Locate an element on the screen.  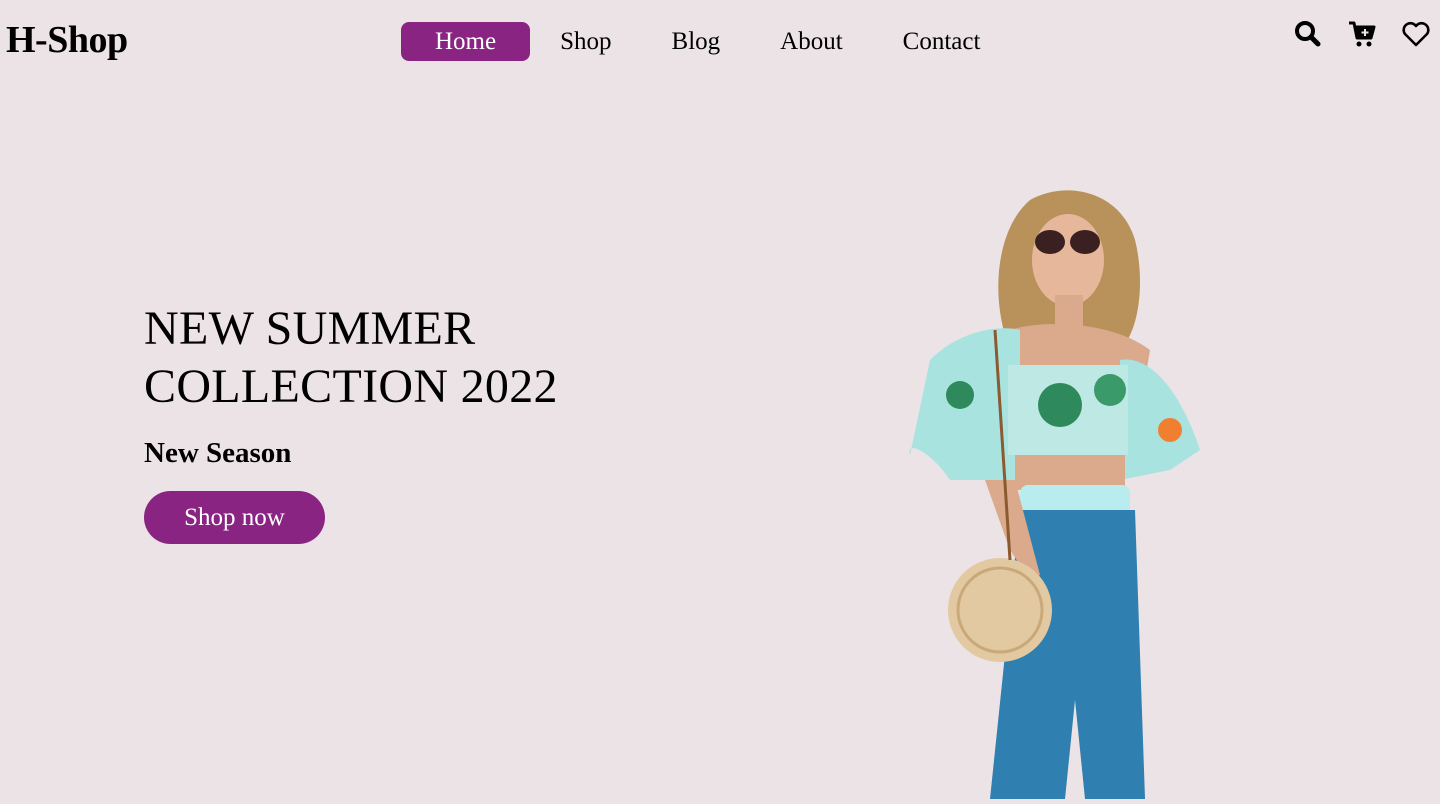
nav-blog: Blog is located at coordinates (696, 41).